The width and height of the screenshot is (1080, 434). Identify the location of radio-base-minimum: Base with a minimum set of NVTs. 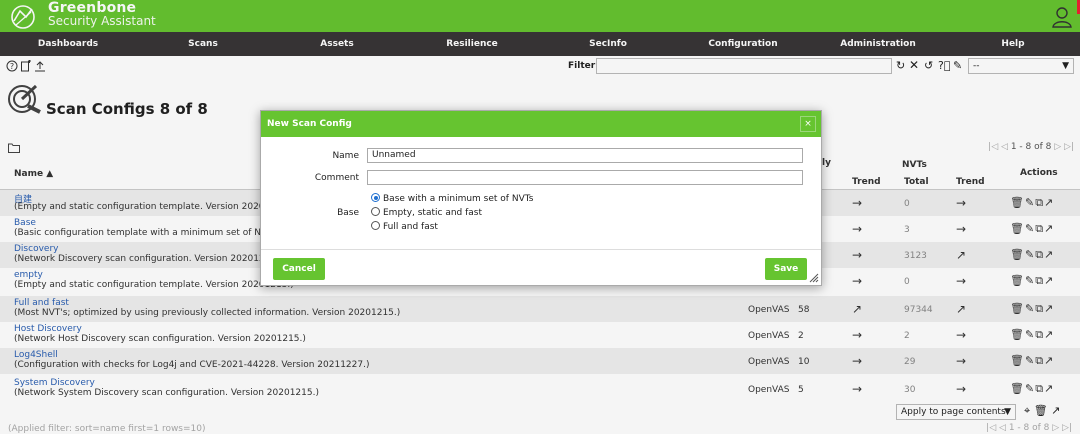
(452, 198).